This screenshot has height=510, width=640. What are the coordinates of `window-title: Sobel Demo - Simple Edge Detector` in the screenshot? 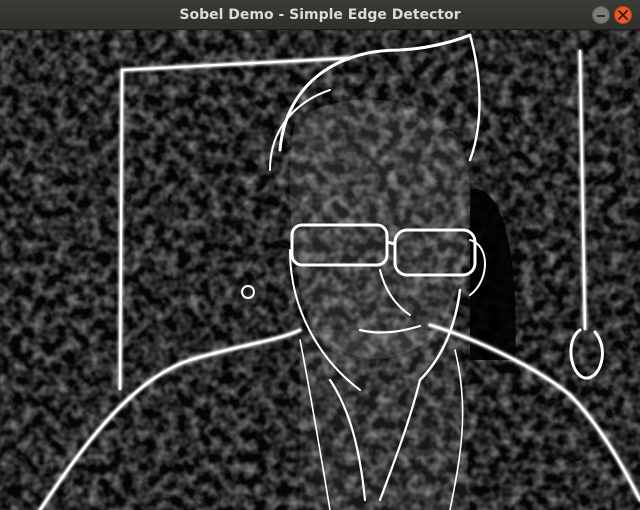 It's located at (320, 15).